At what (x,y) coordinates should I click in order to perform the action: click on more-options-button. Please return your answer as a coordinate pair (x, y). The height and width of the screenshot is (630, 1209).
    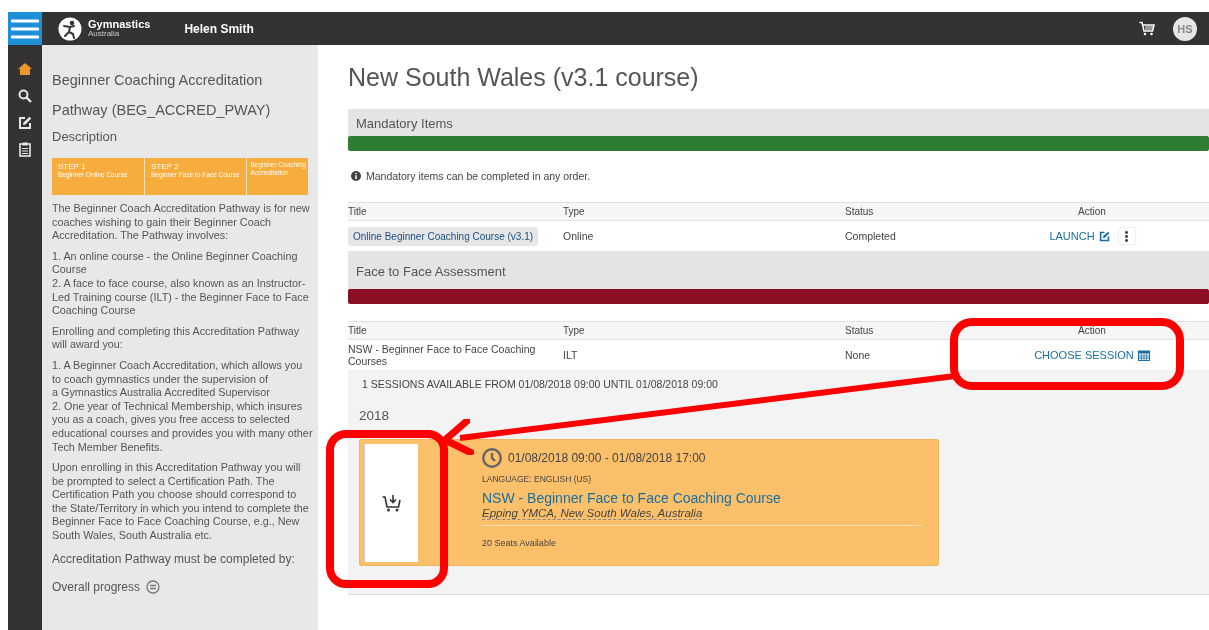
    Looking at the image, I should click on (1126, 236).